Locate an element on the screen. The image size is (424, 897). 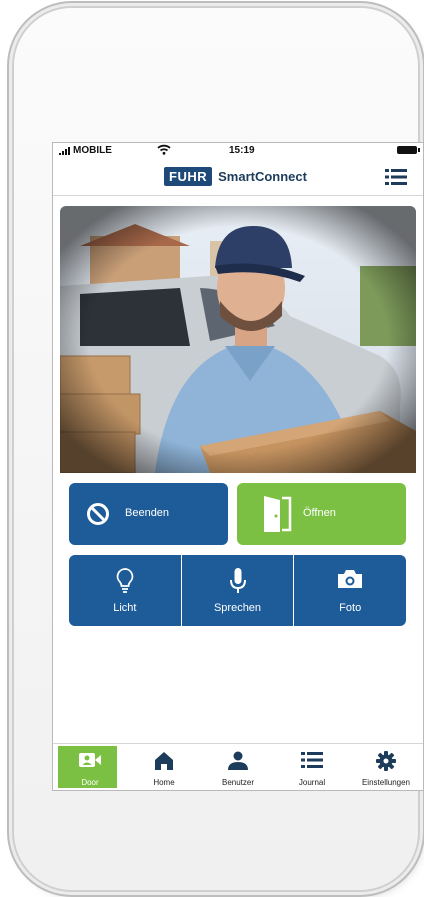
home-icon is located at coordinates (164, 761).